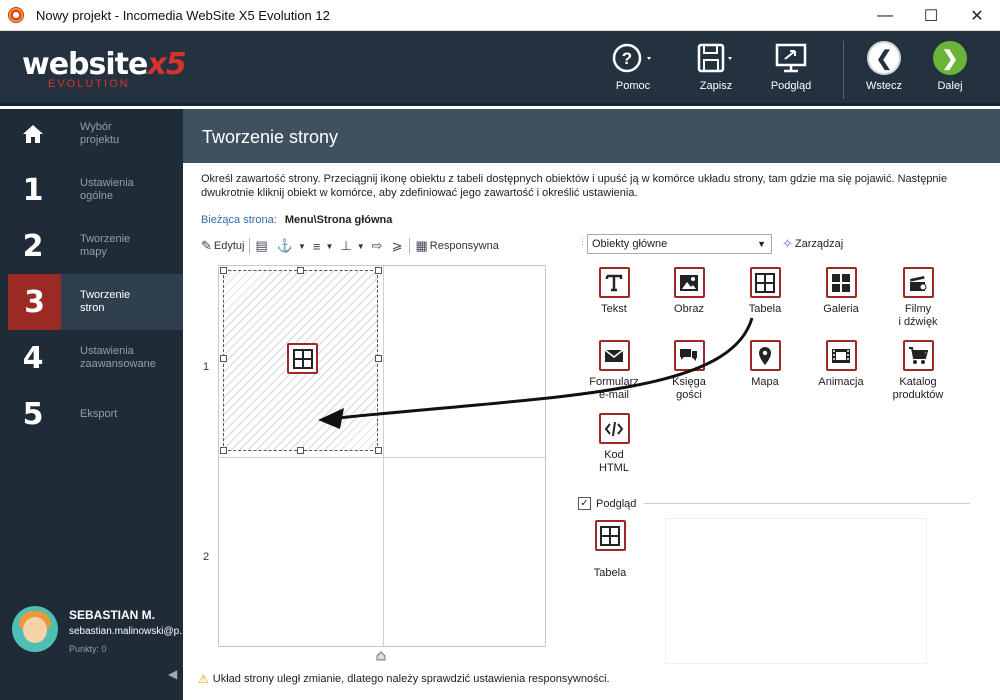 This screenshot has height=700, width=1000. I want to click on sidebar-item-project: Wybór projektu, so click(95, 134).